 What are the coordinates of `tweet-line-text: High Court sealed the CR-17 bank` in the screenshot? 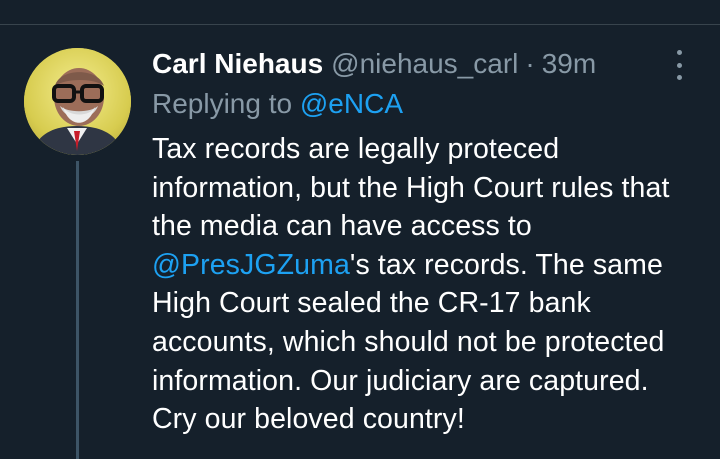 It's located at (371, 303).